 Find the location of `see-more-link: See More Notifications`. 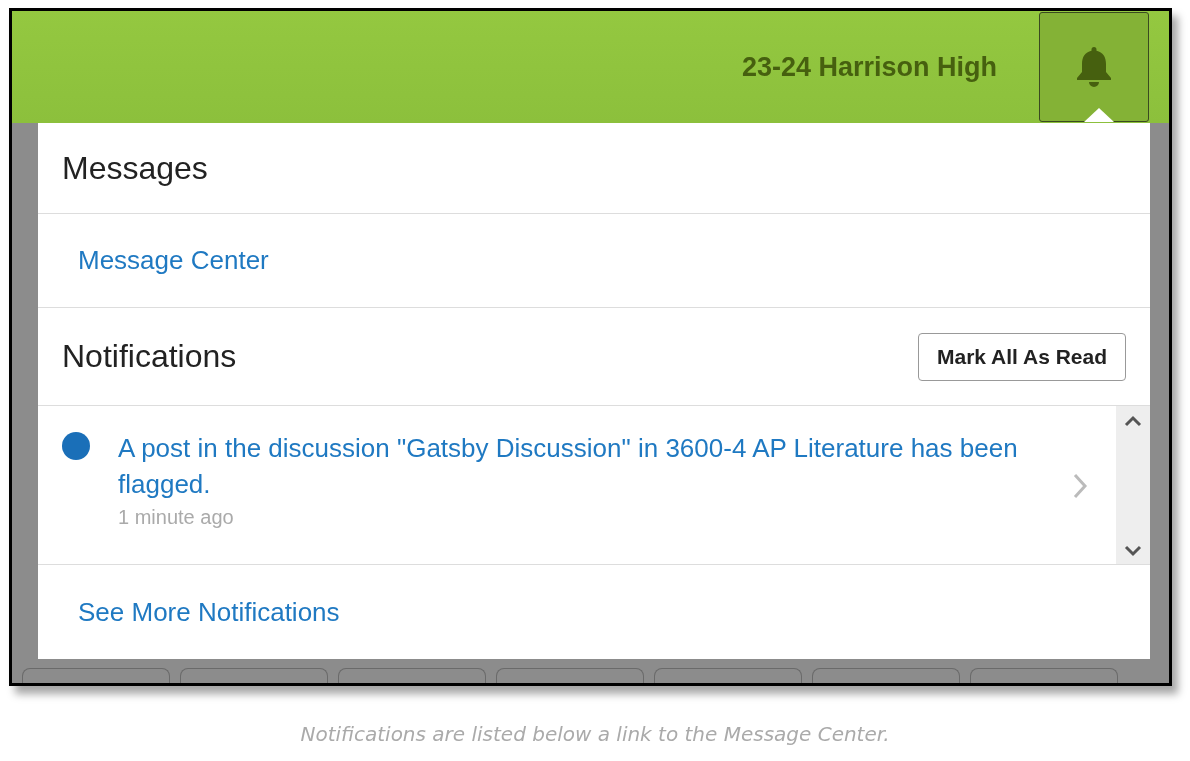

see-more-link: See More Notifications is located at coordinates (209, 612).